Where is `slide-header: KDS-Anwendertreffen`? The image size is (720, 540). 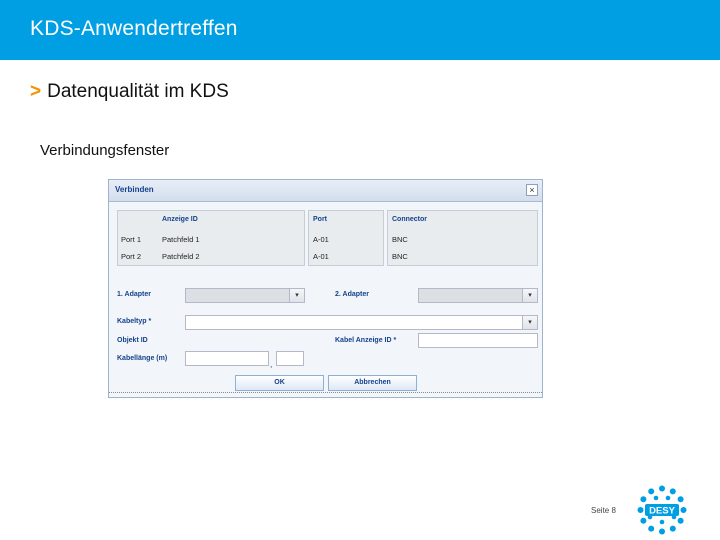 slide-header: KDS-Anwendertreffen is located at coordinates (360, 30).